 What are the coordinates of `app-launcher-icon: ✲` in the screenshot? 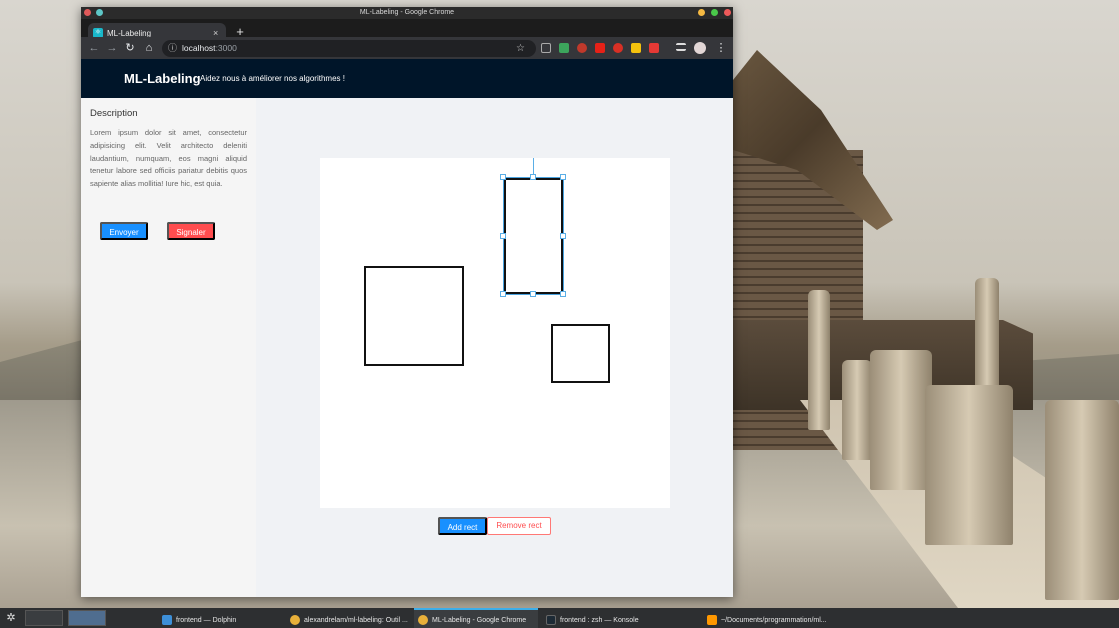 It's located at (11, 618).